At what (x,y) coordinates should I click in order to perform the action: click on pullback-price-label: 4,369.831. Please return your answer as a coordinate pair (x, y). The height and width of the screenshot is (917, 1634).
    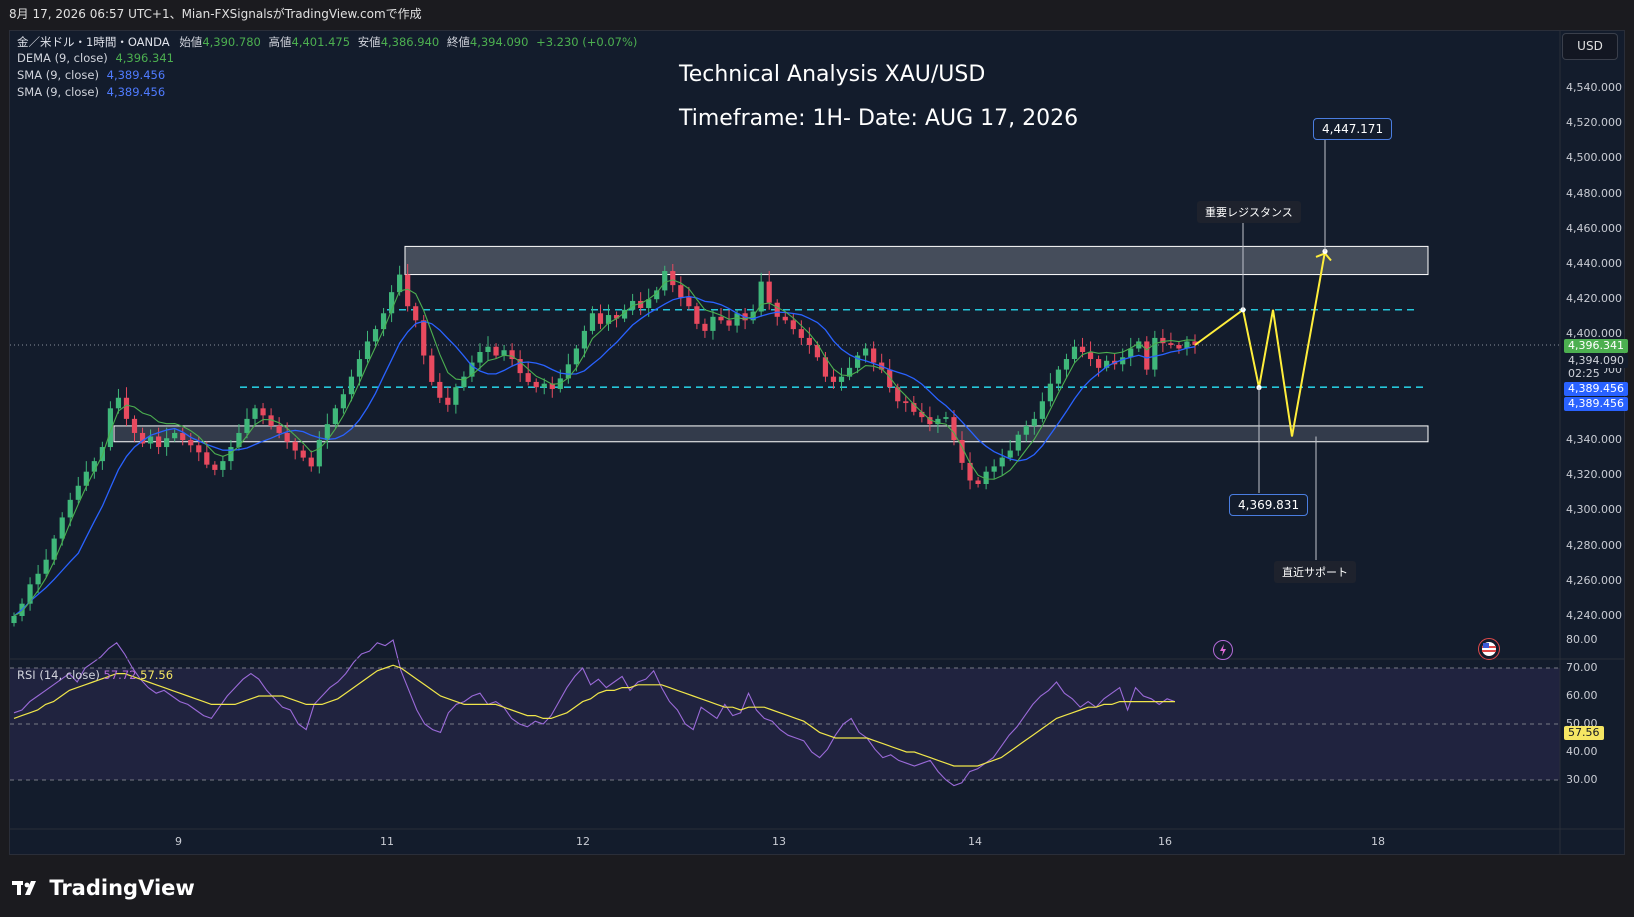
    Looking at the image, I should click on (1269, 505).